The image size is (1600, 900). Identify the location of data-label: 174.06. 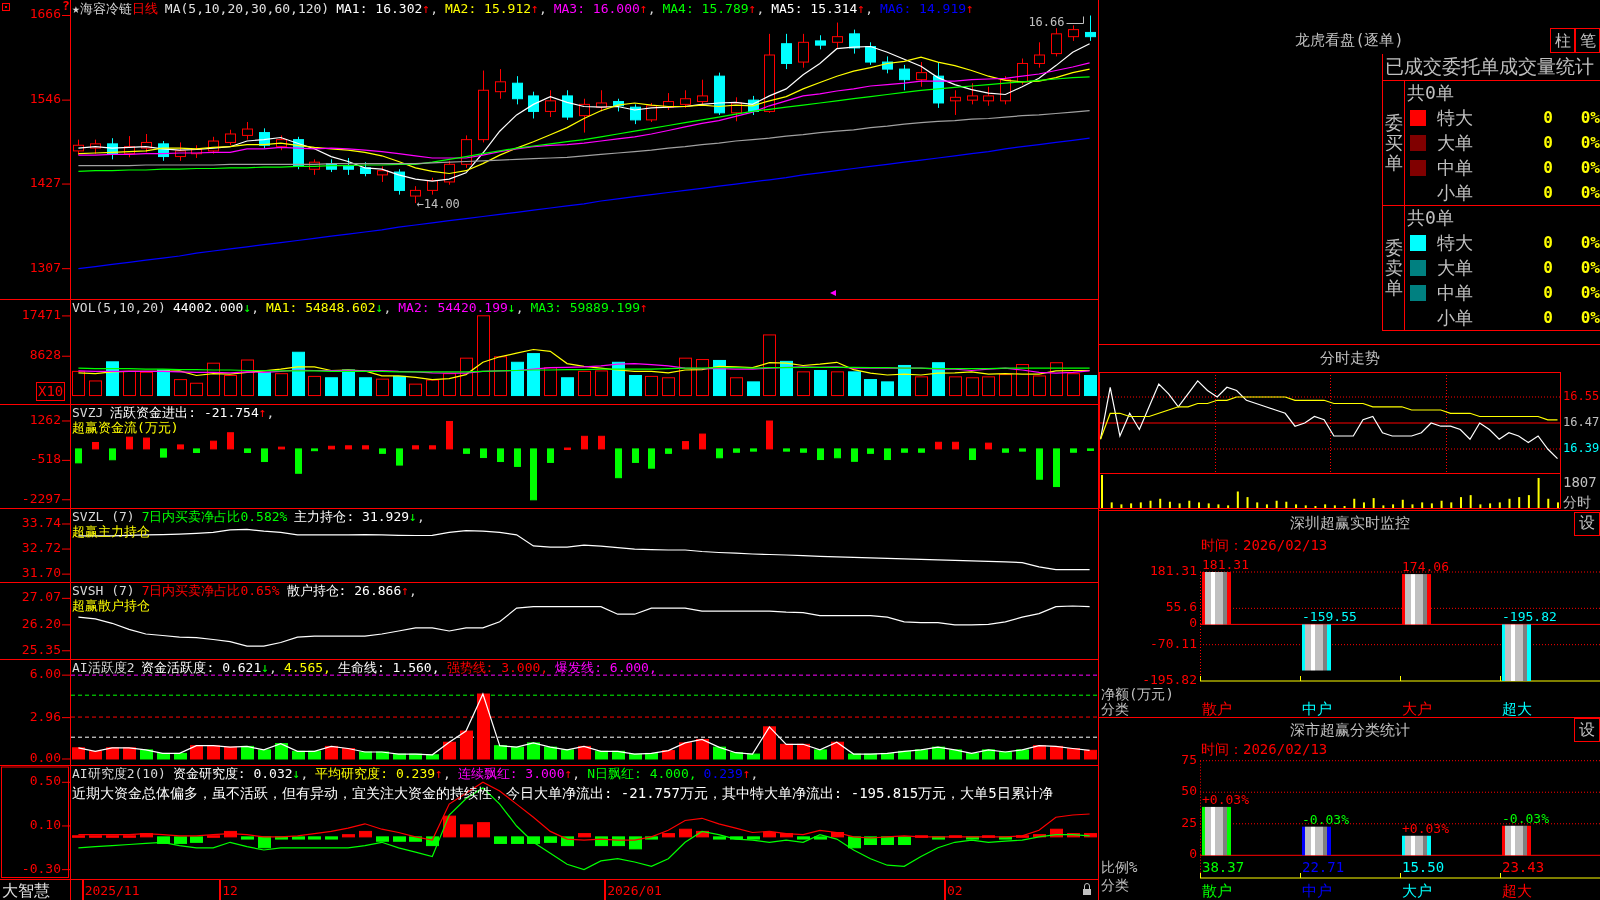
(1425, 567).